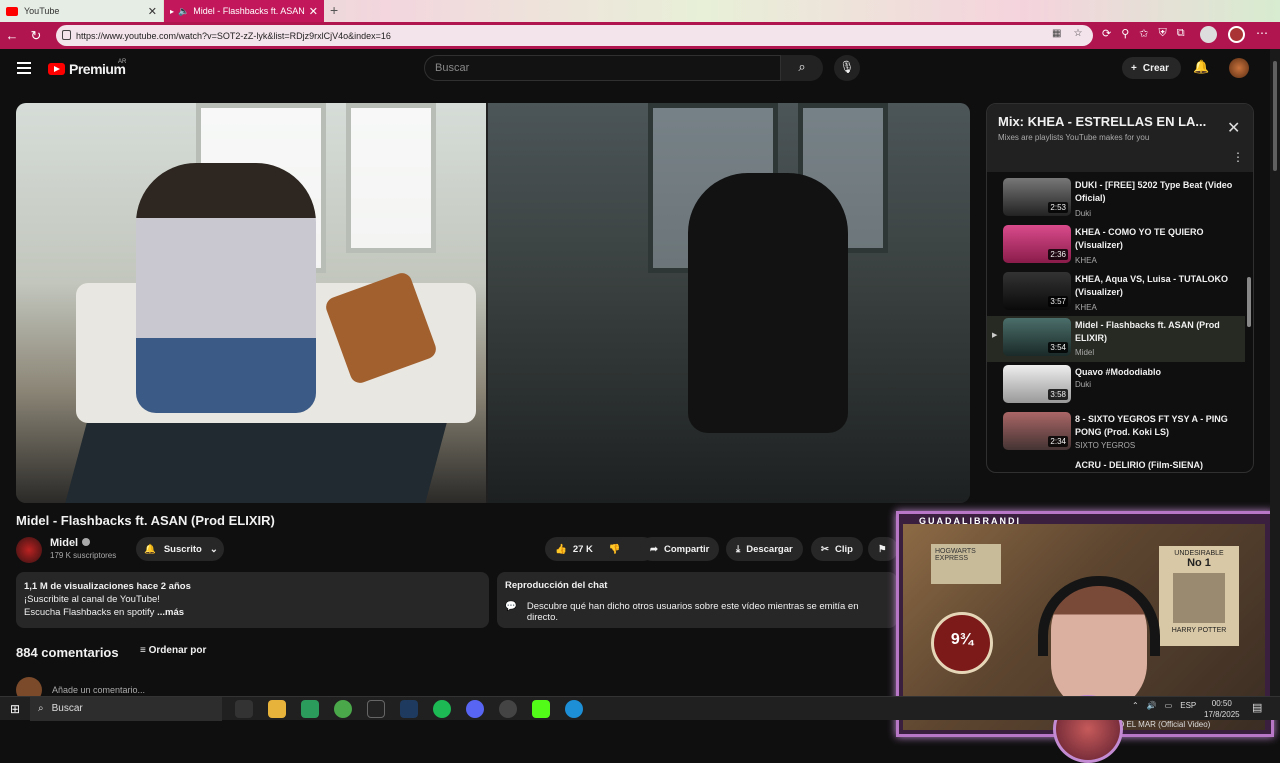 The height and width of the screenshot is (763, 1280). I want to click on more-options-icon: ⋮, so click(1238, 157).